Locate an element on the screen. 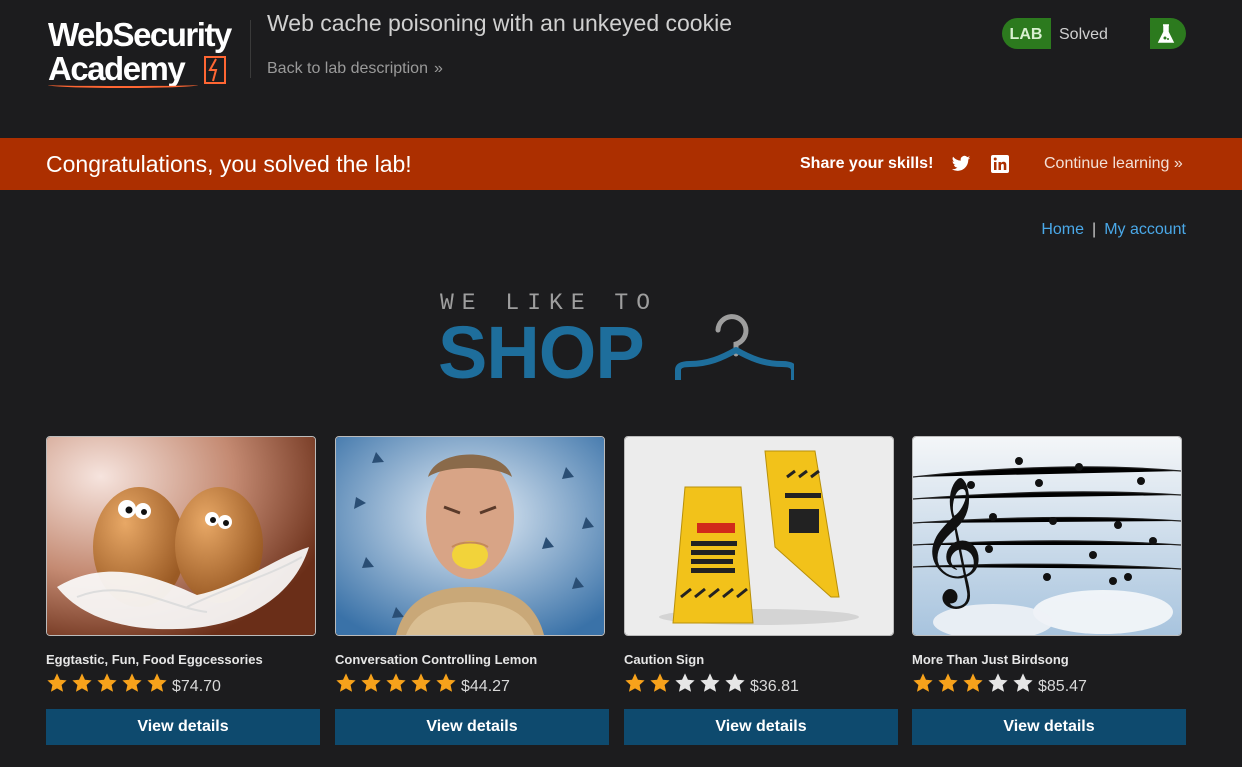 The width and height of the screenshot is (1242, 767). lab-status-widget: LAB Solved is located at coordinates (1094, 33).